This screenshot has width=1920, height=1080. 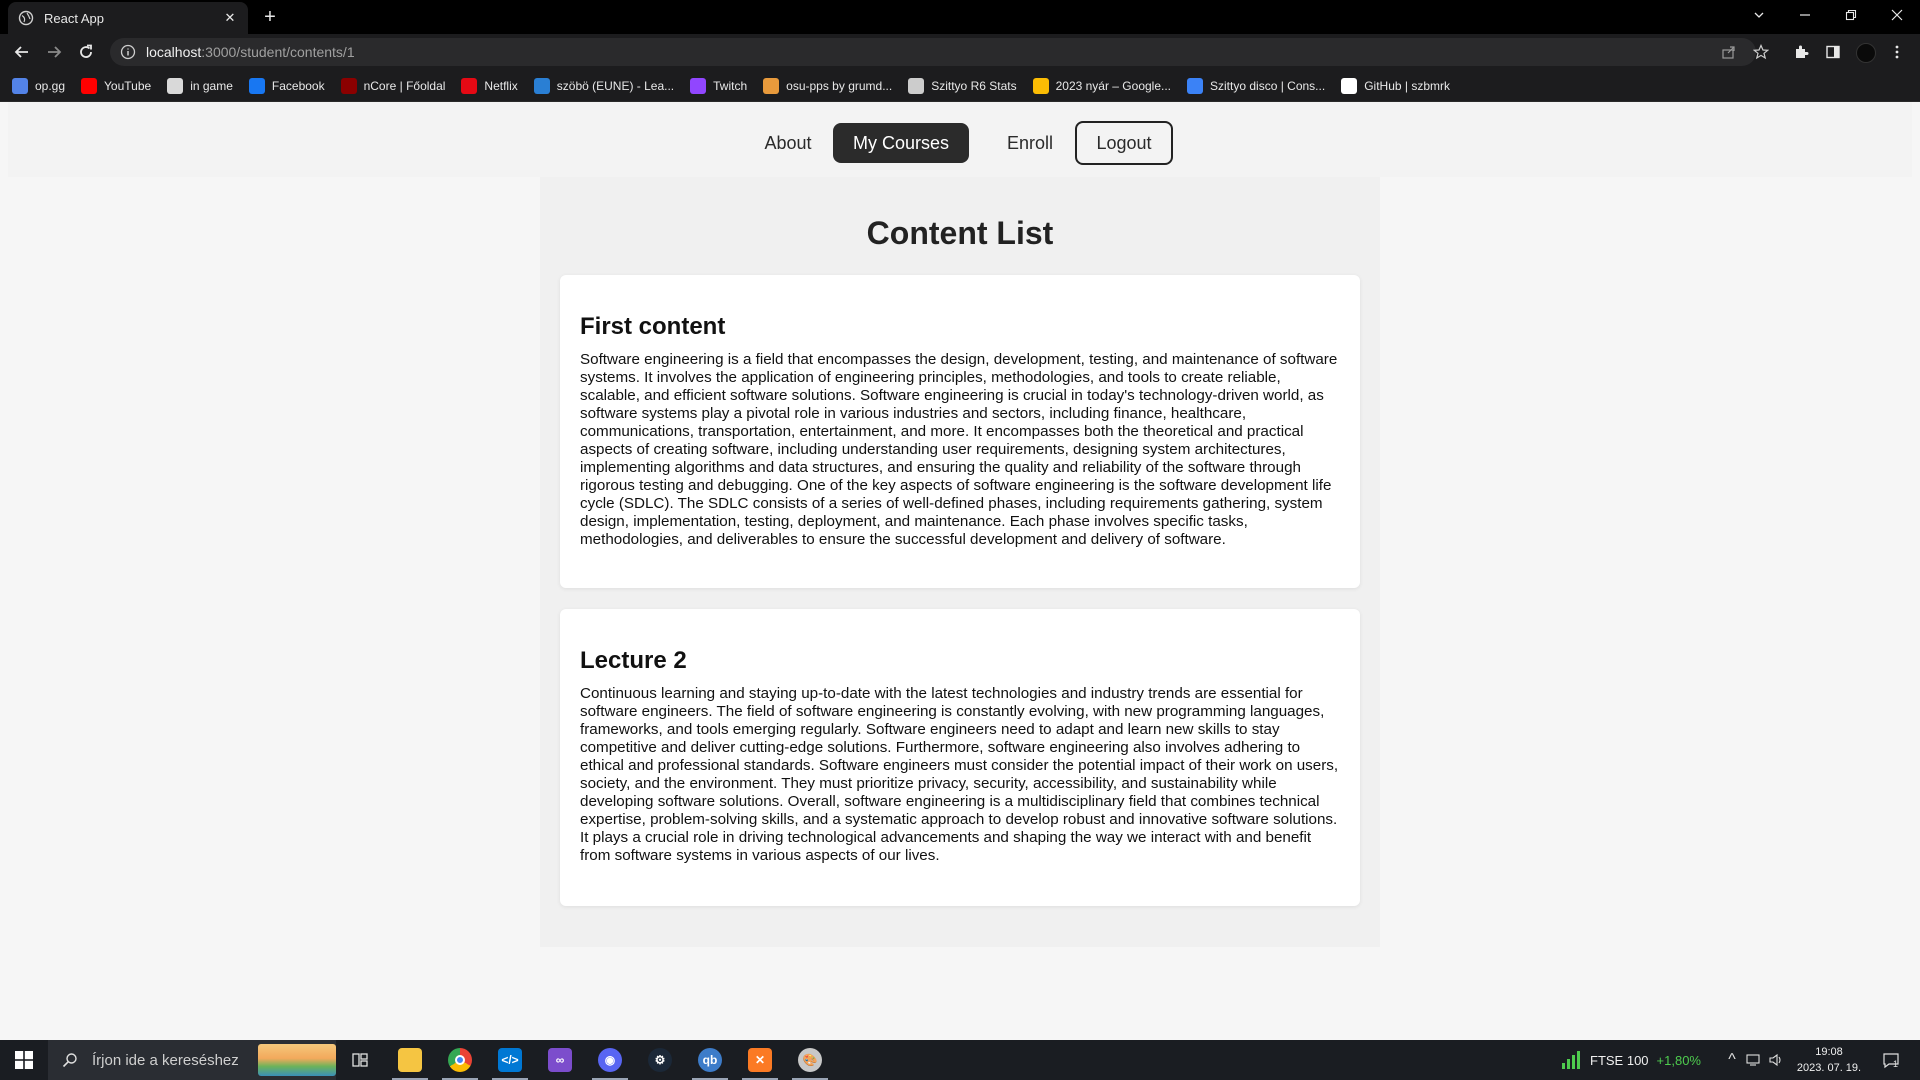 I want to click on bookmark-label: Netflix, so click(x=501, y=85).